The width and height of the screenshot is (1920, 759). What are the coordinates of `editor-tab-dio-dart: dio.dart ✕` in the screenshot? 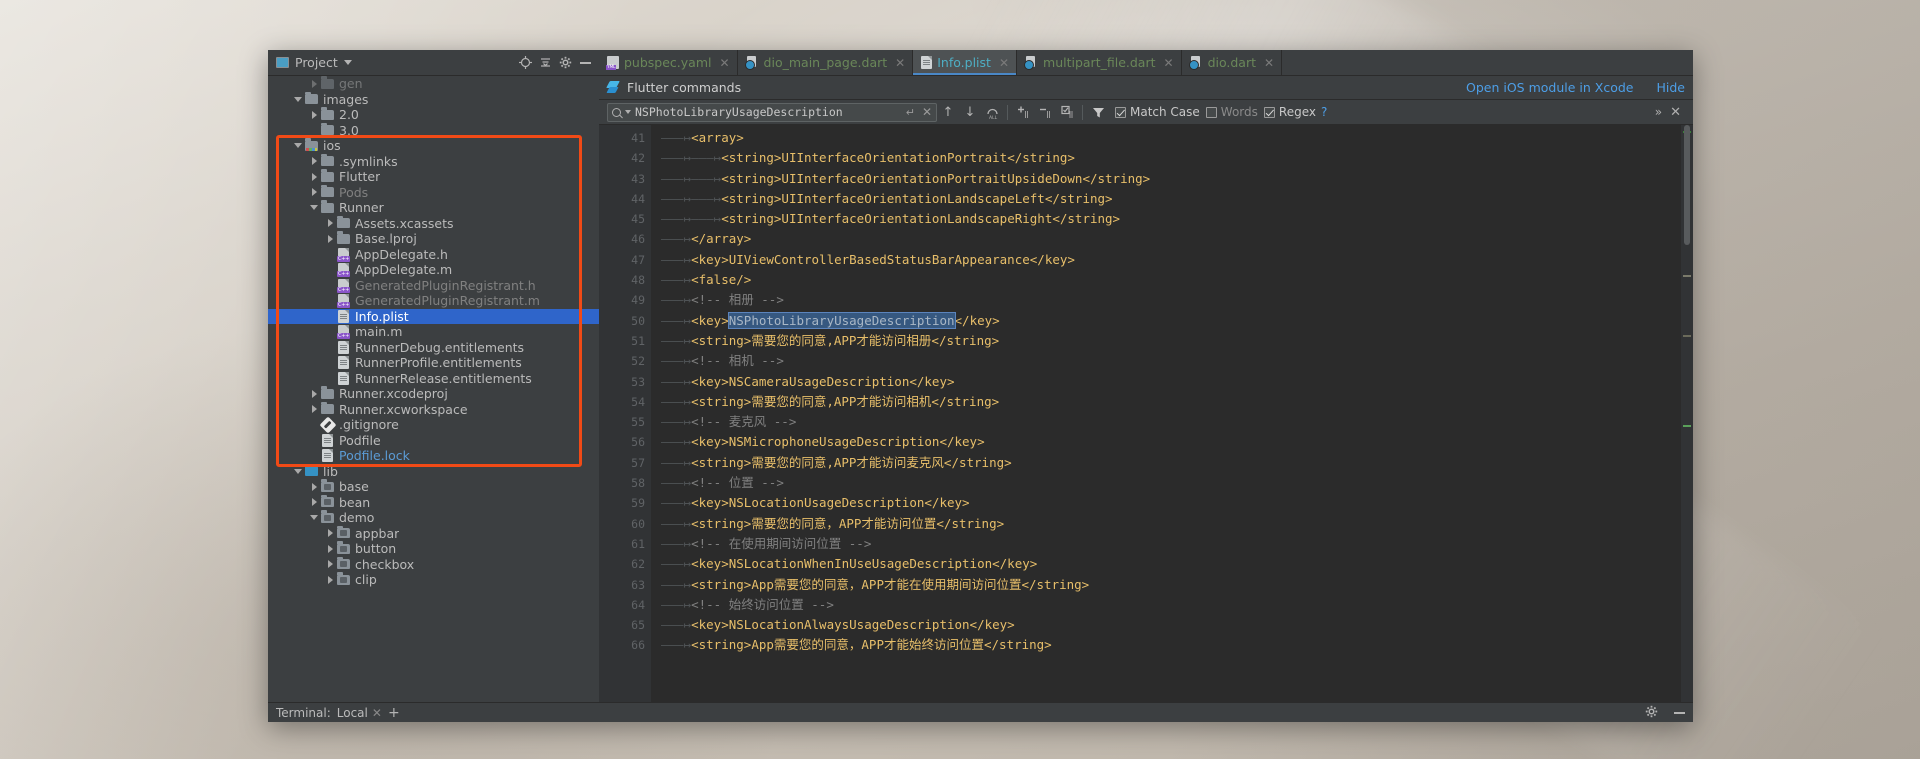 It's located at (1232, 62).